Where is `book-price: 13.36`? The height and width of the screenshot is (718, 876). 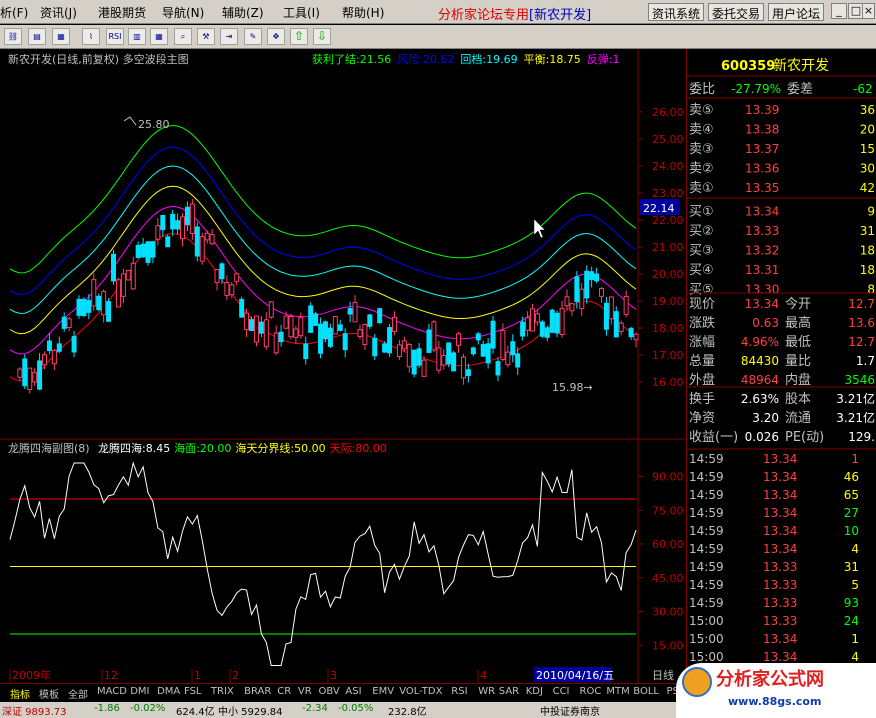 book-price: 13.36 is located at coordinates (762, 169).